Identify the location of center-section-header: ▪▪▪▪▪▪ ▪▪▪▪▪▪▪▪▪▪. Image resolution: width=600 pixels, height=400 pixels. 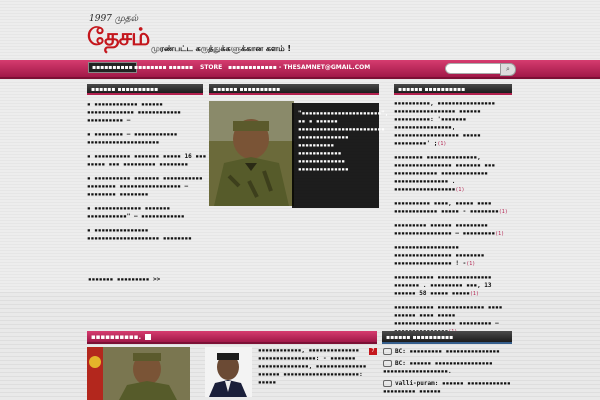
(294, 89).